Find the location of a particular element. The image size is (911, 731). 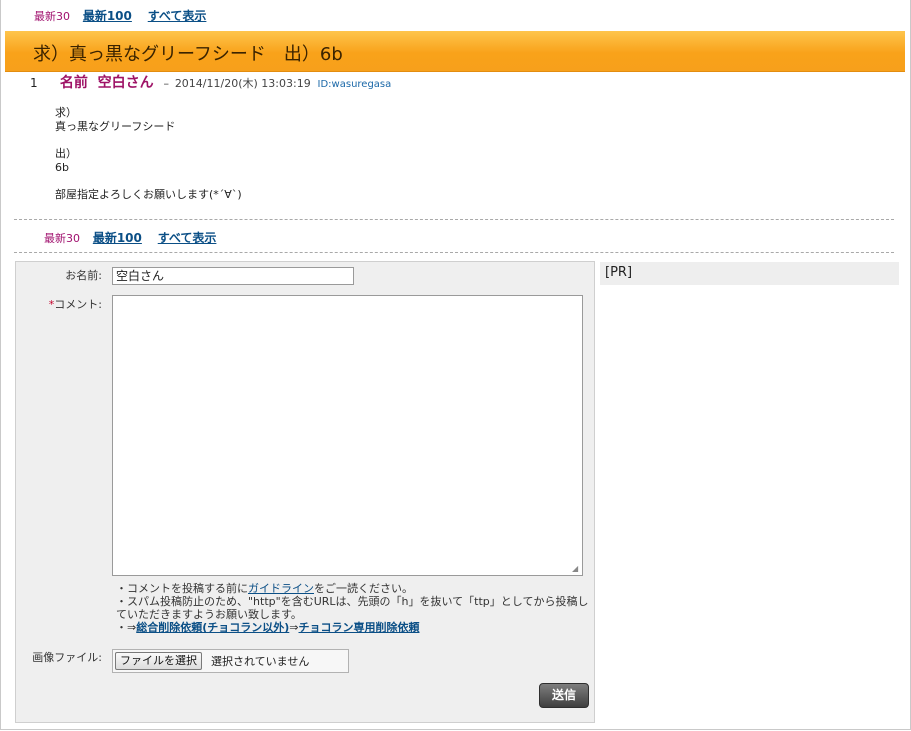

post-paragraph-offer: 出） 6b is located at coordinates (148, 161).